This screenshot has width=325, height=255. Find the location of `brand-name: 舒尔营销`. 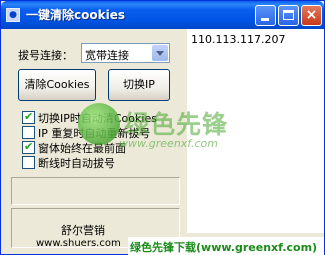

brand-name: 舒尔营销 is located at coordinates (83, 230).